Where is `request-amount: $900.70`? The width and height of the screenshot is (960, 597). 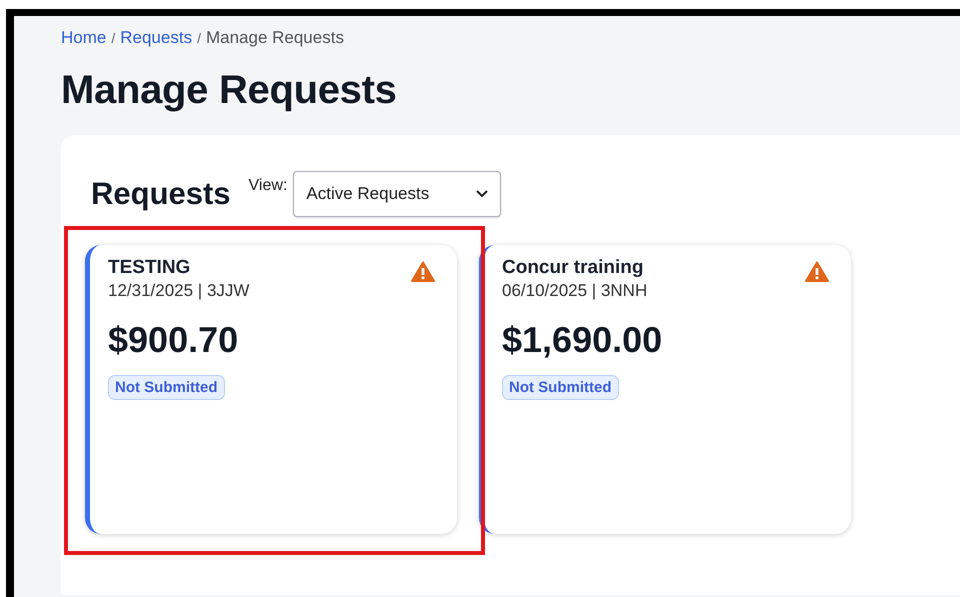 request-amount: $900.70 is located at coordinates (174, 340).